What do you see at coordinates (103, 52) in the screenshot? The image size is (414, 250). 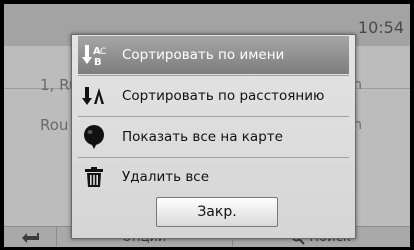 I see `svg-text: C` at bounding box center [103, 52].